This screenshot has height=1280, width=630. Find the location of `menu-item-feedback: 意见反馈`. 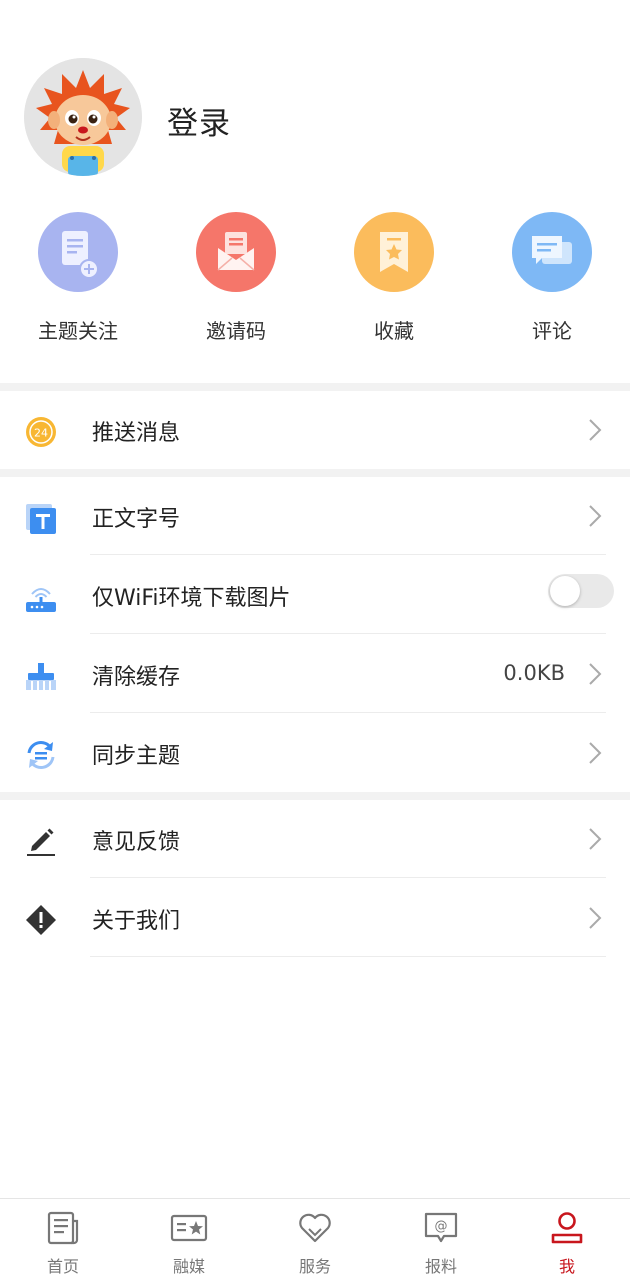

menu-item-feedback: 意见反馈 is located at coordinates (315, 839).